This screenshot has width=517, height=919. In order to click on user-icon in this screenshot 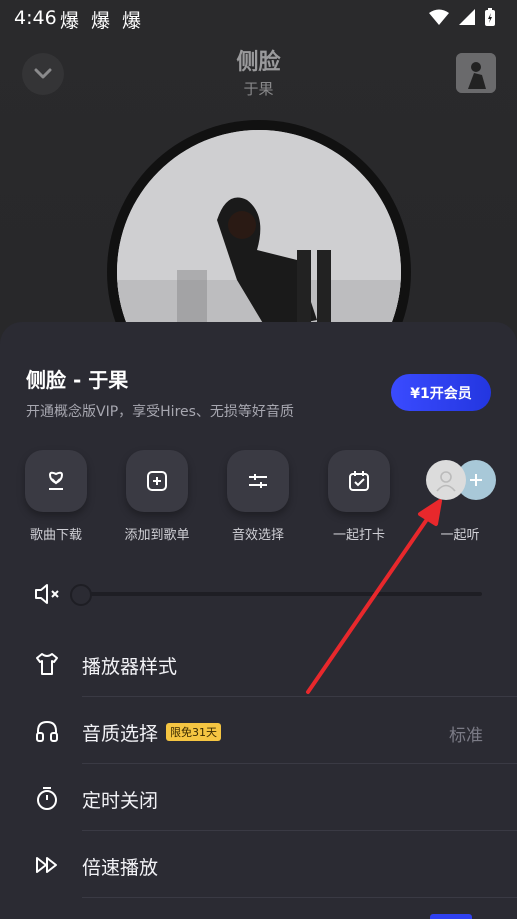, I will do `click(446, 481)`.